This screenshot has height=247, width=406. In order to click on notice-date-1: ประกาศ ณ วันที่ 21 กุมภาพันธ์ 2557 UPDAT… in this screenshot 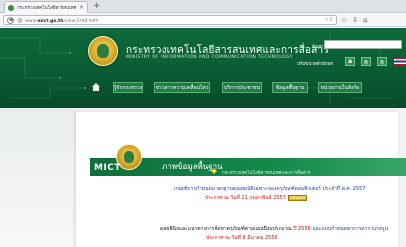, I will do `click(256, 198)`.